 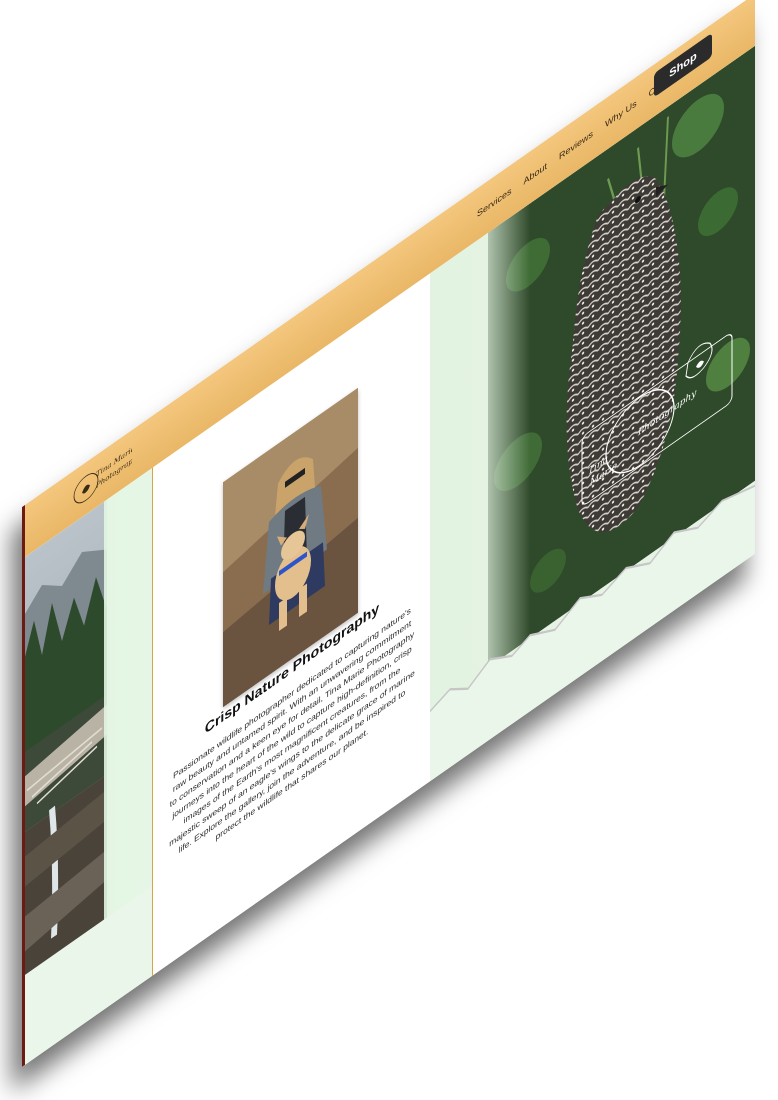 I want to click on gallery-panel-landscape, so click(x=87, y=767).